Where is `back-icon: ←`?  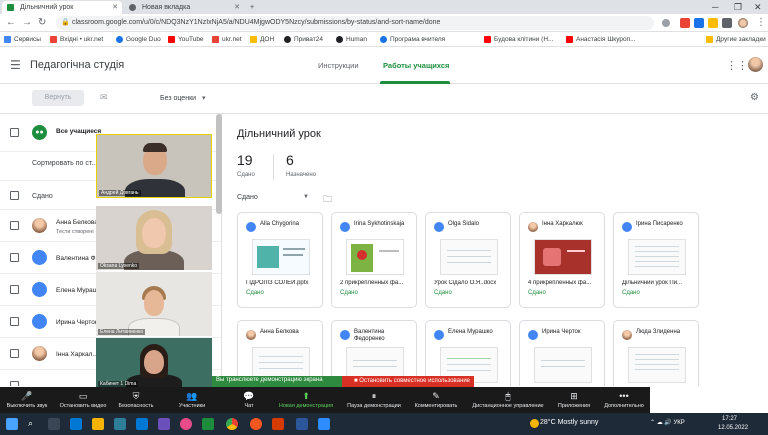
back-icon: ← is located at coordinates (11, 23).